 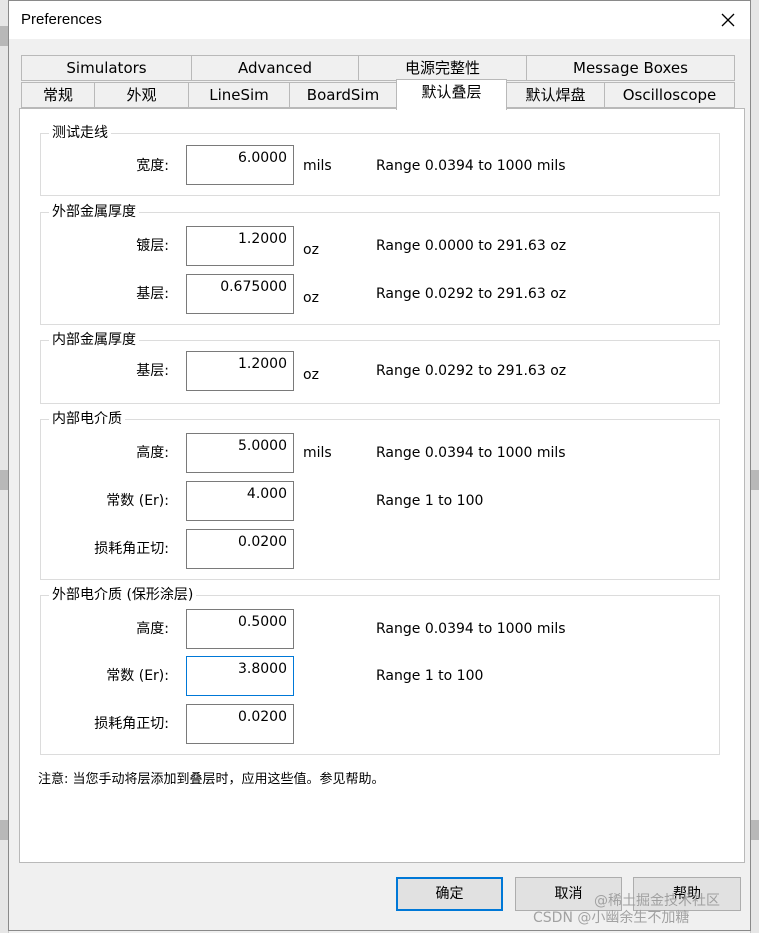 What do you see at coordinates (471, 166) in the screenshot?
I see `trace-width-range: Range 0.0394 to 1000 mils` at bounding box center [471, 166].